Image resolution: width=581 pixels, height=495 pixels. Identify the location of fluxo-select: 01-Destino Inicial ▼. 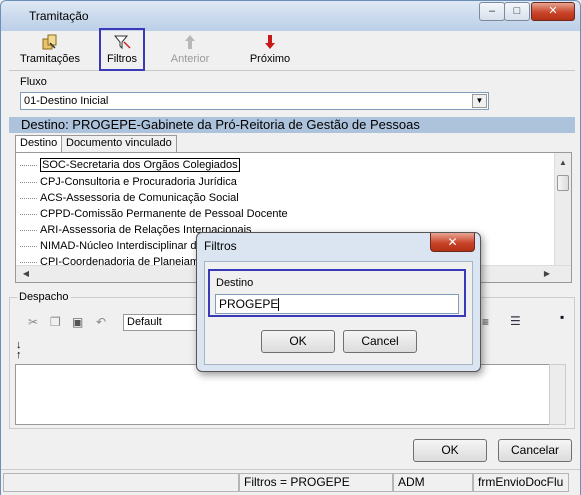
(254, 101).